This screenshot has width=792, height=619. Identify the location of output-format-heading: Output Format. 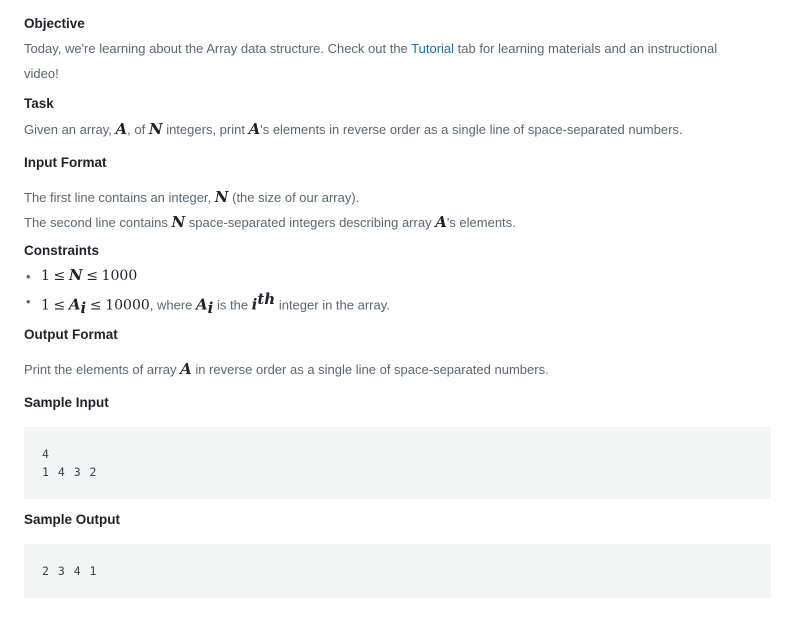
(71, 334).